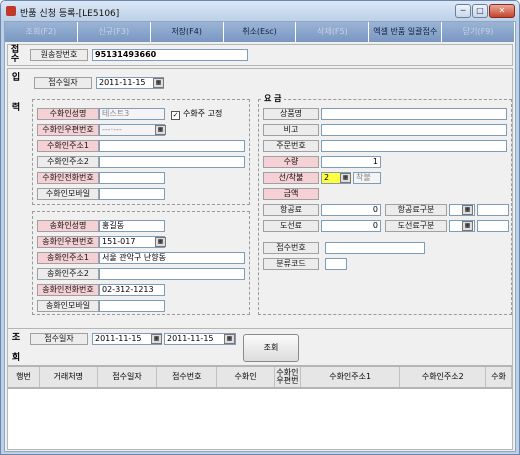  Describe the element at coordinates (132, 114) in the screenshot. I see `recipient-name-input: 테스트3` at that location.